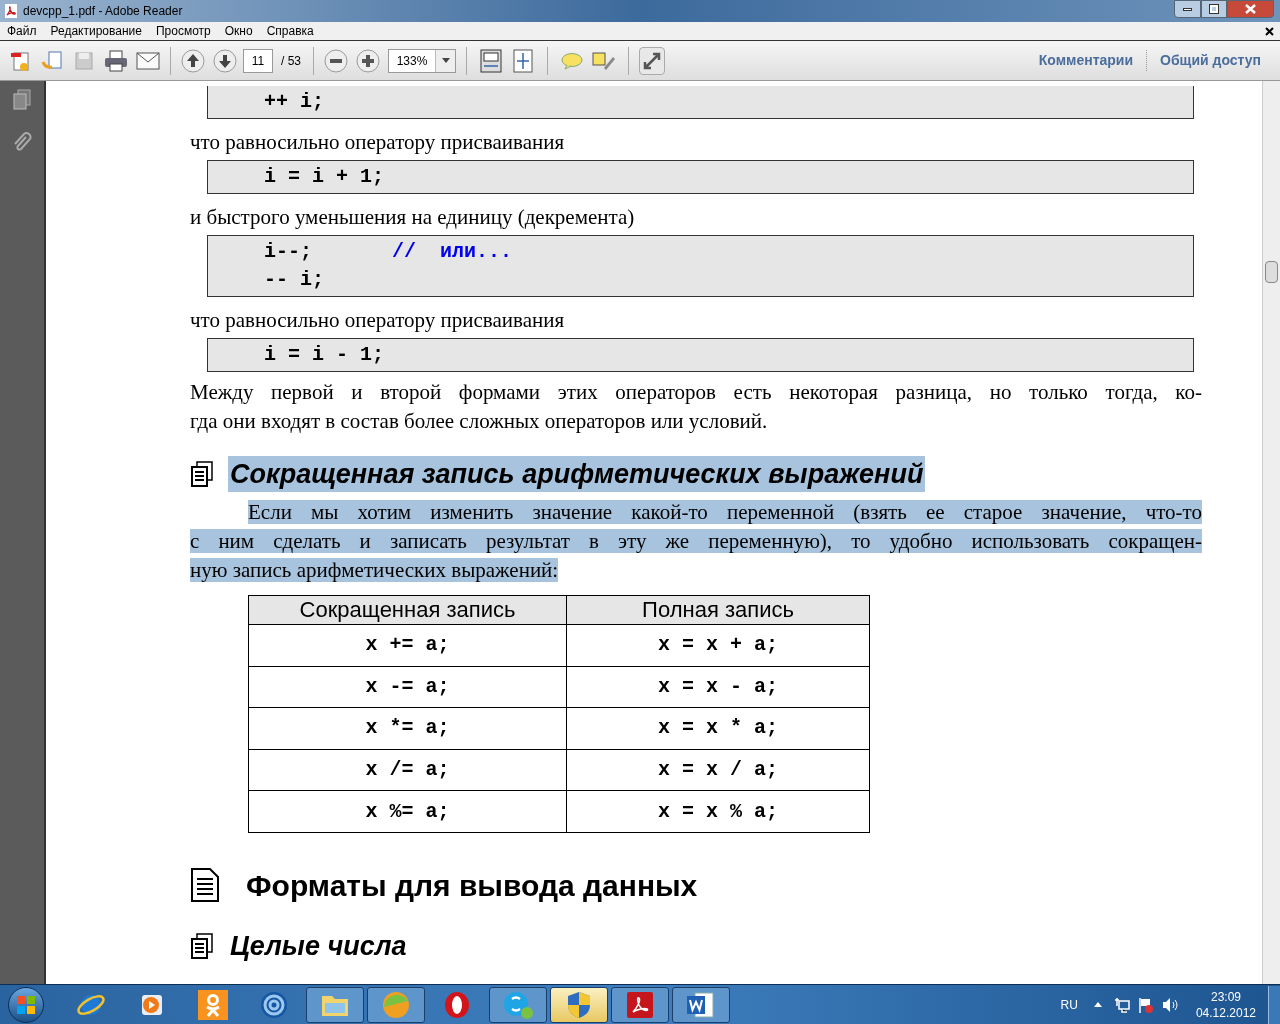 Image resolution: width=1280 pixels, height=1024 pixels. What do you see at coordinates (96, 31) in the screenshot?
I see `menu-item: Редактирование` at bounding box center [96, 31].